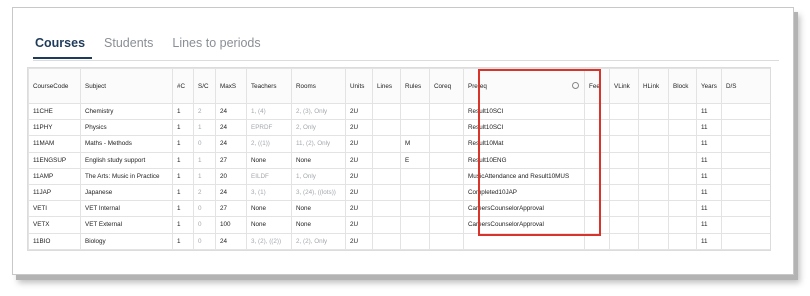 Image resolution: width=810 pixels, height=296 pixels. Describe the element at coordinates (126, 160) in the screenshot. I see `table-cell: English study support` at that location.